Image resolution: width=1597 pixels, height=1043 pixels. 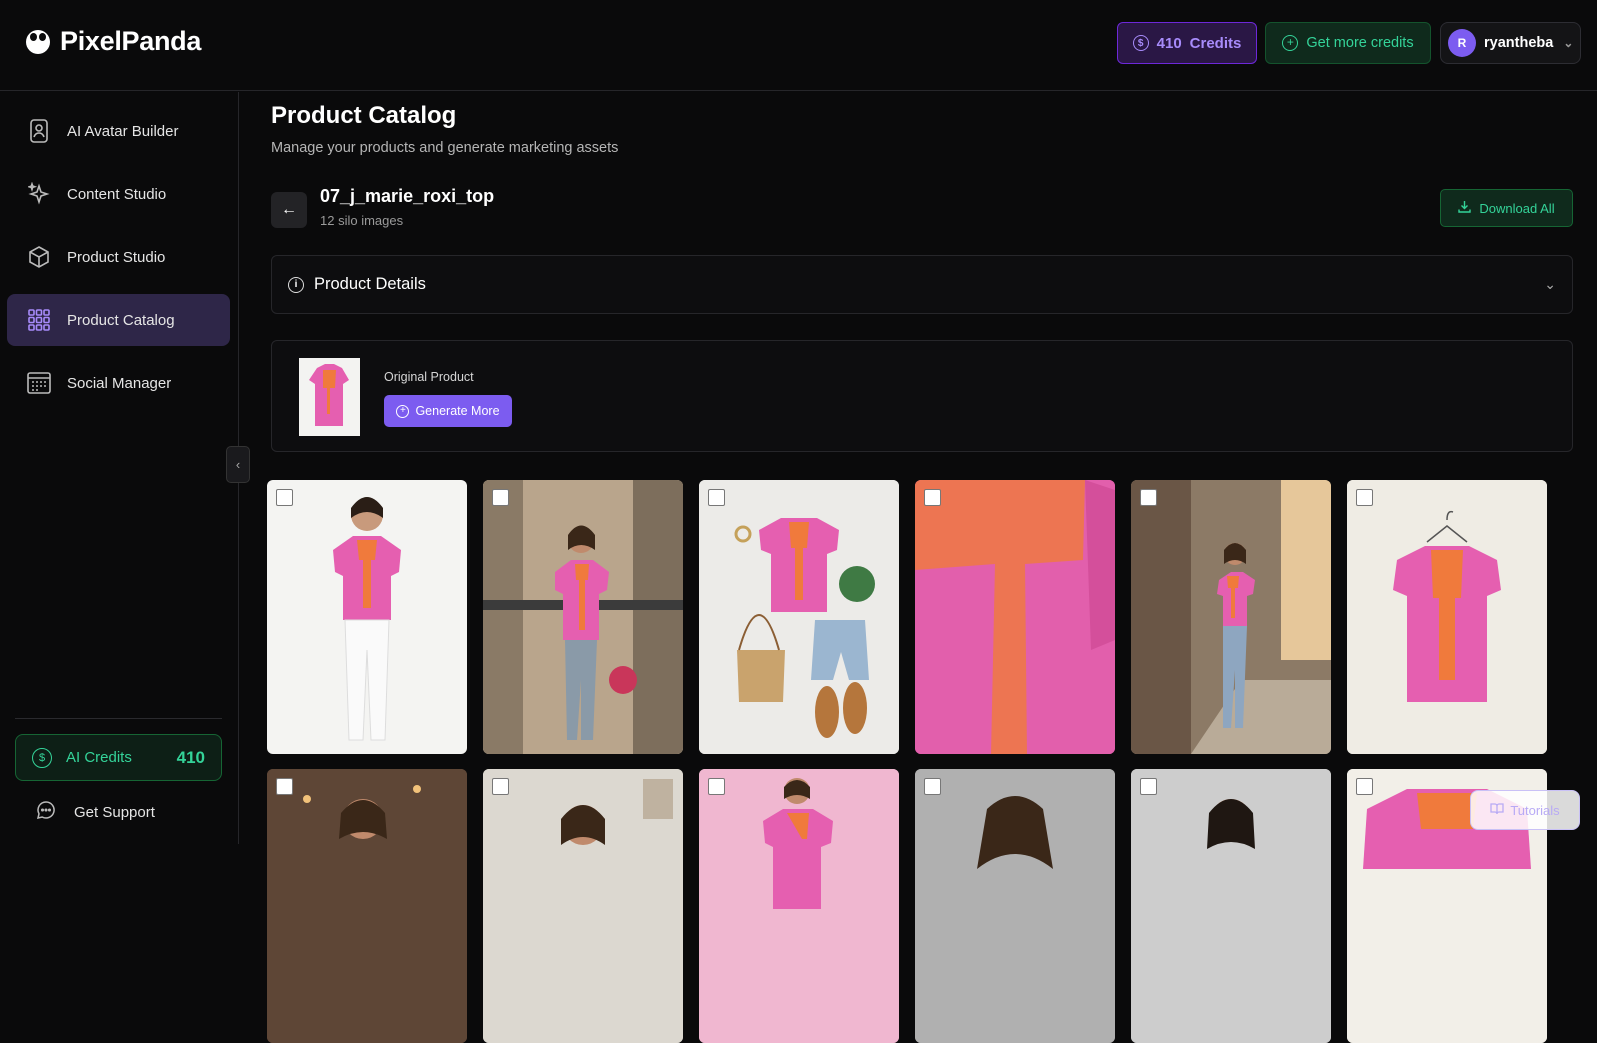 What do you see at coordinates (190, 757) in the screenshot?
I see `ai-credits-value: 410` at bounding box center [190, 757].